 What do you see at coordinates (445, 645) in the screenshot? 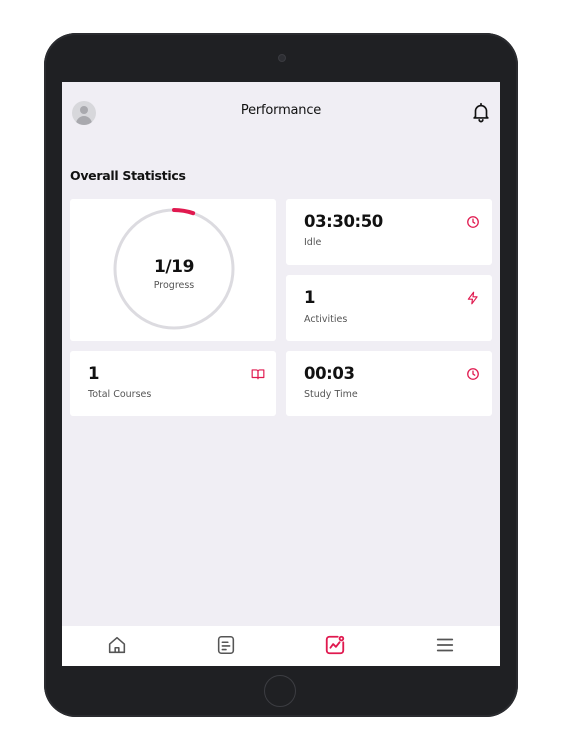
I see `menu-icon` at bounding box center [445, 645].